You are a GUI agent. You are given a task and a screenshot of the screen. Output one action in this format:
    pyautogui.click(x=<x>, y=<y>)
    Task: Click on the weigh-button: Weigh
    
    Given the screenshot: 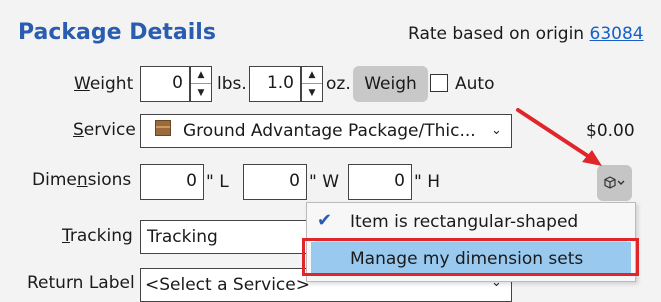 What is the action you would take?
    pyautogui.click(x=390, y=84)
    